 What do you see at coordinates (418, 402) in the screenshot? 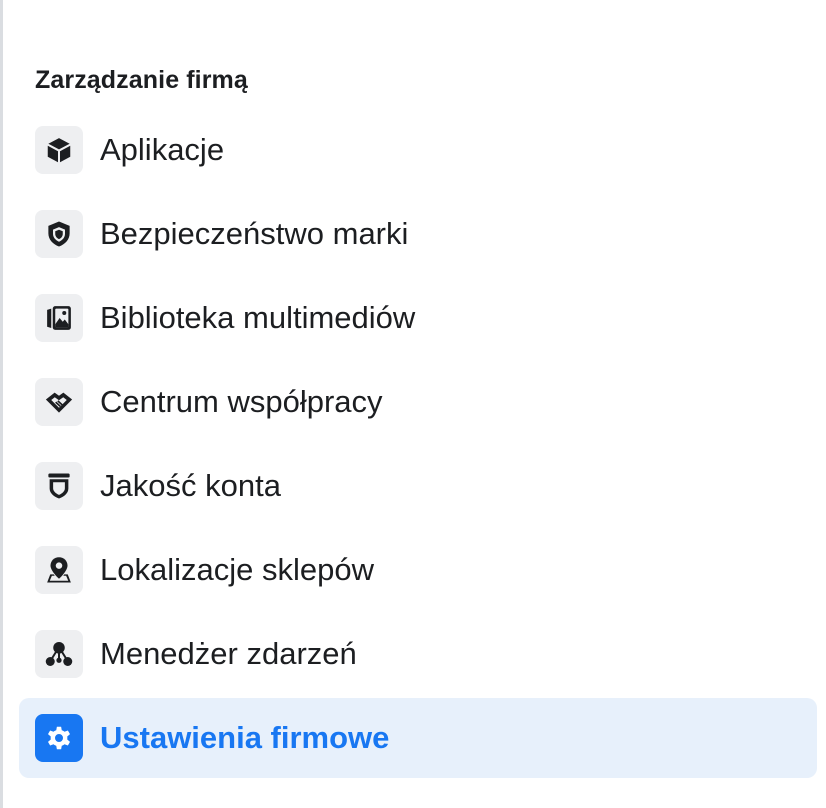
I see `menu-item-collaboration-center: Centrum współpracy` at bounding box center [418, 402].